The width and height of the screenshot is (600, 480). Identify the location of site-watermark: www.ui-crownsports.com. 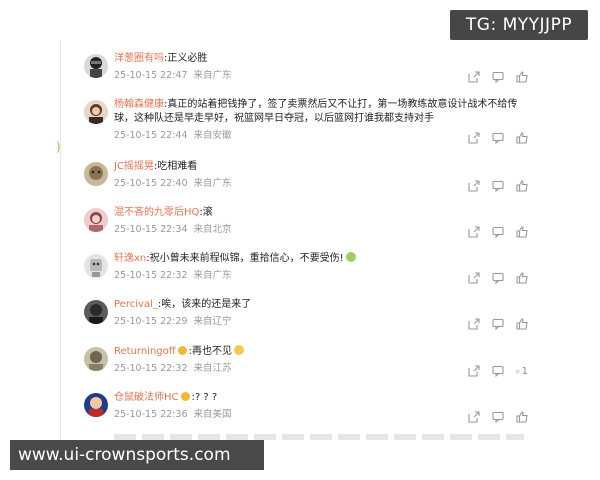
(137, 455).